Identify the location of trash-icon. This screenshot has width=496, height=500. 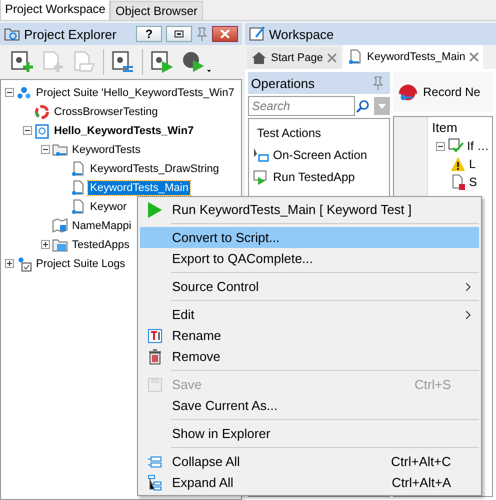
(155, 356).